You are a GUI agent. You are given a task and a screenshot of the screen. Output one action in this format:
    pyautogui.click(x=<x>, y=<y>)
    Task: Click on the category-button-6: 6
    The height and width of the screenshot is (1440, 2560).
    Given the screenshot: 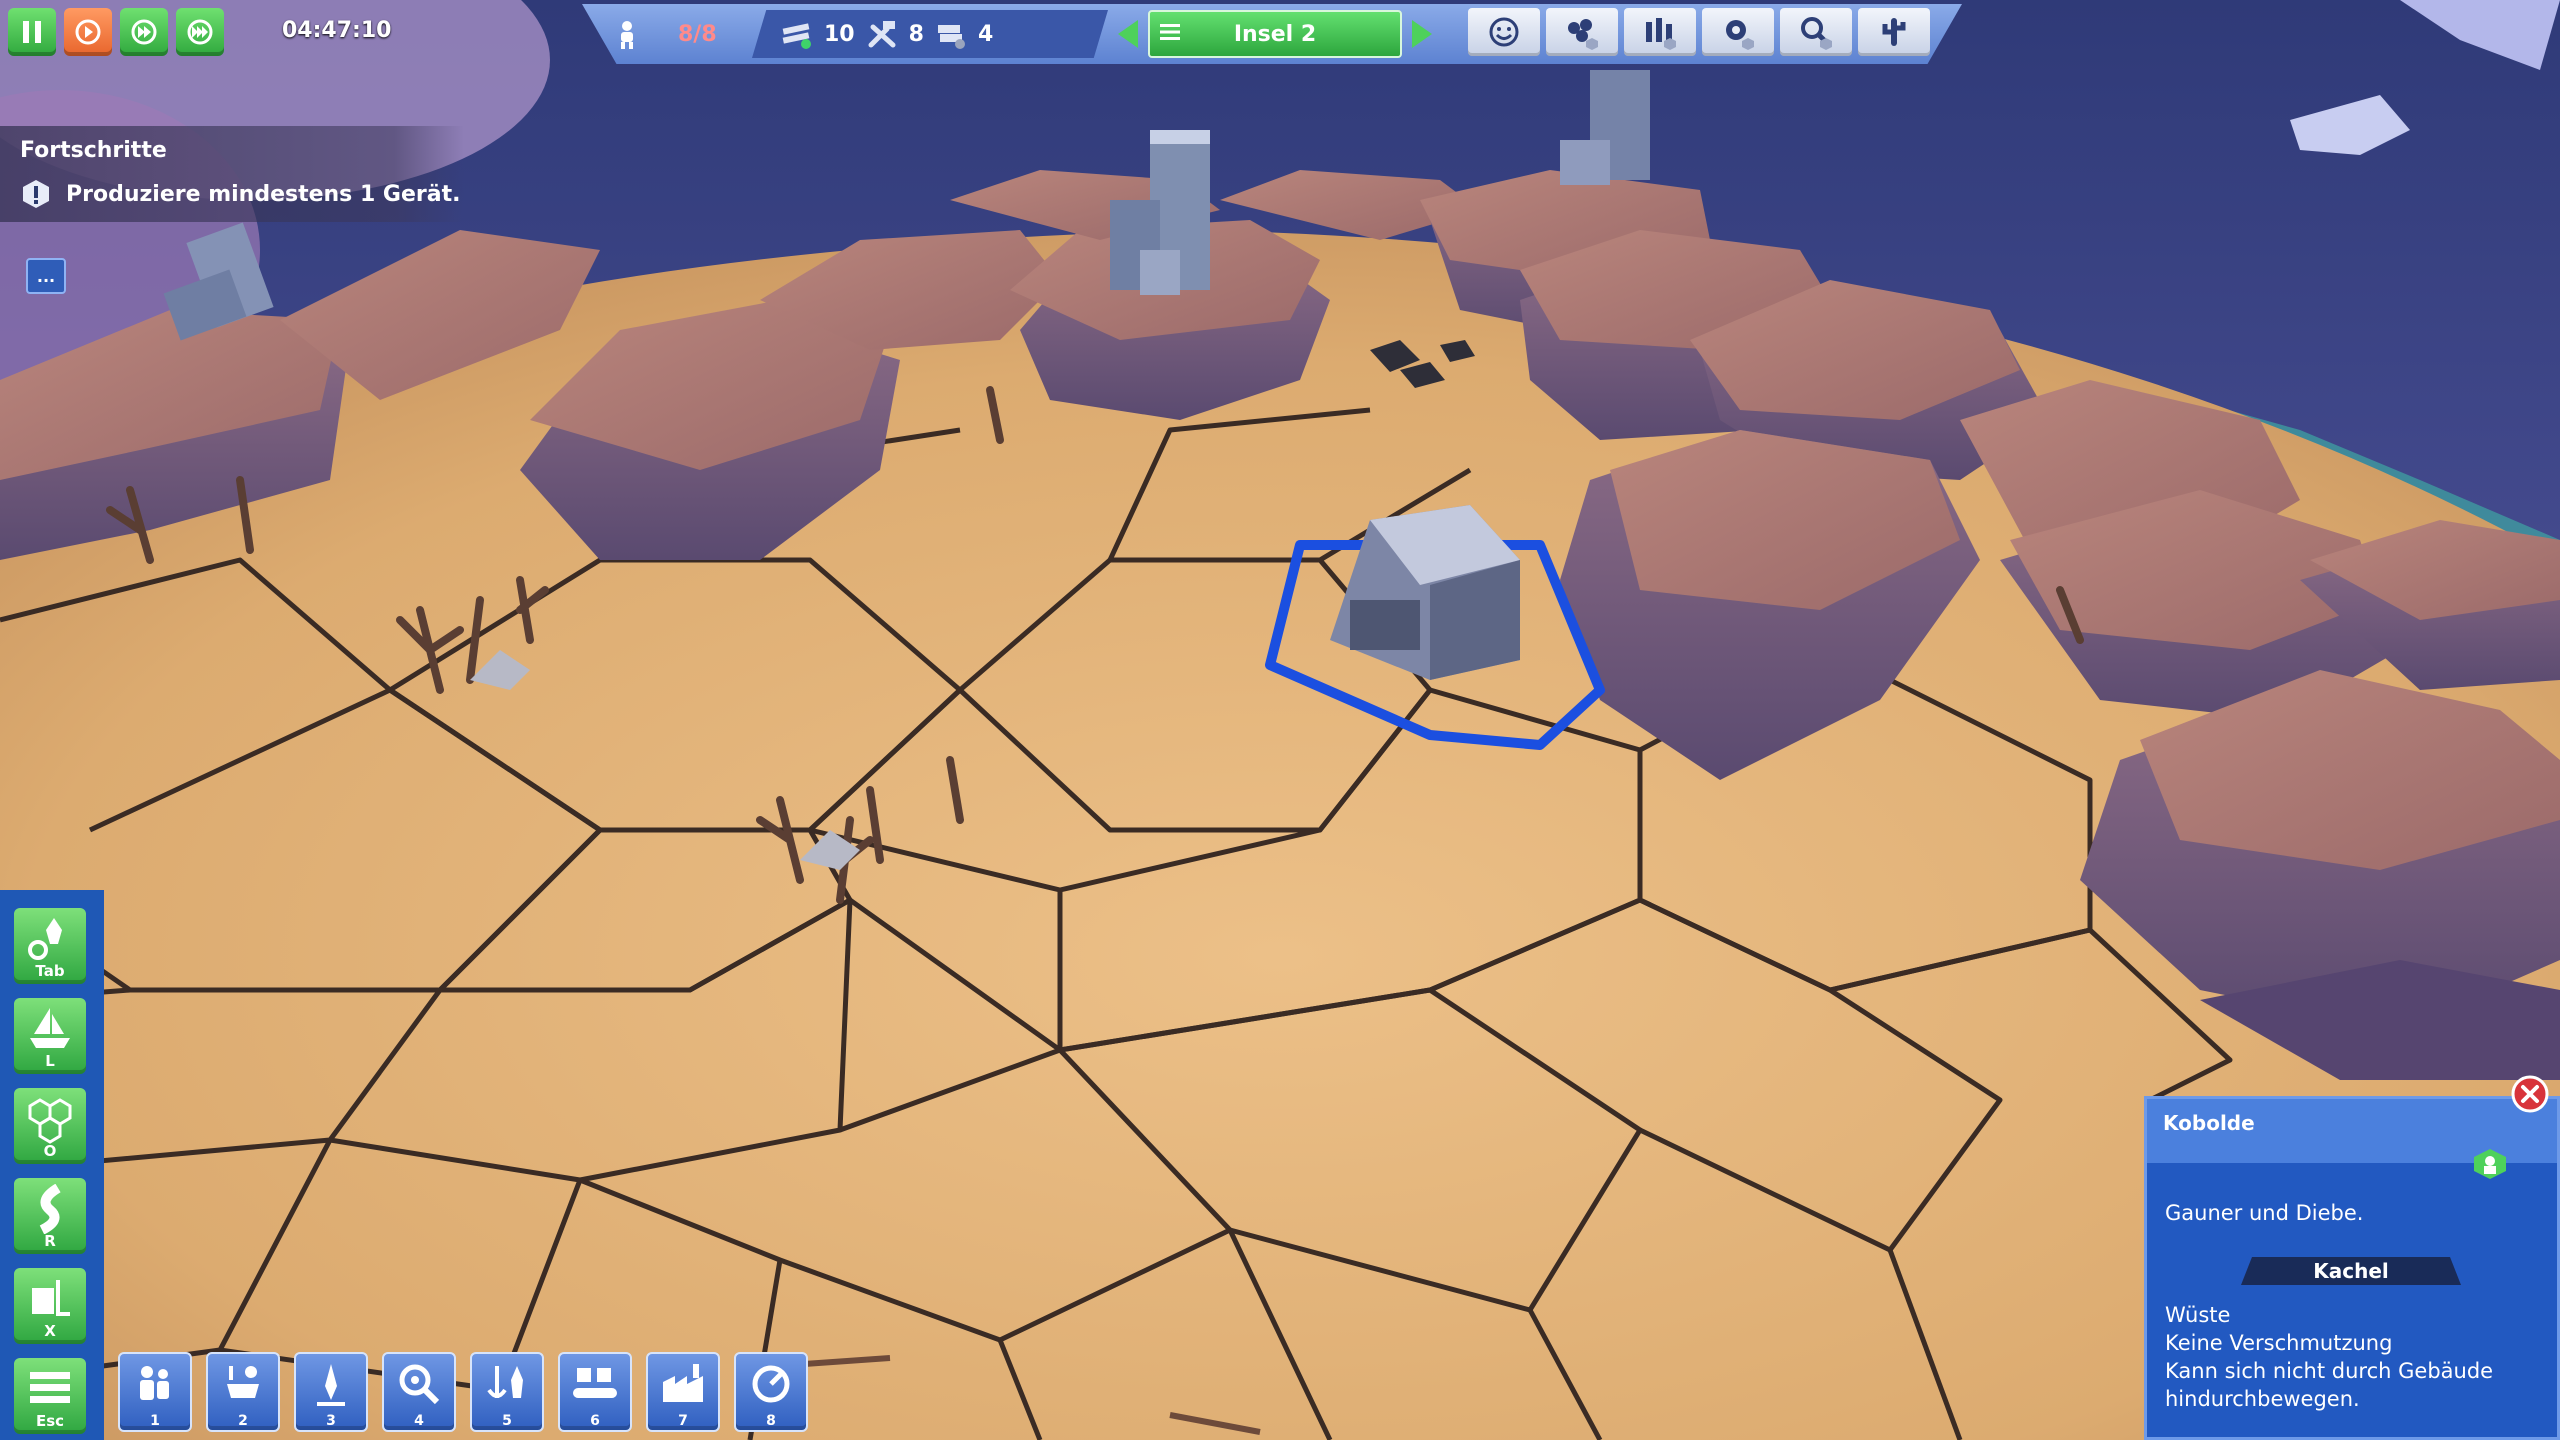 What is the action you would take?
    pyautogui.click(x=595, y=1392)
    